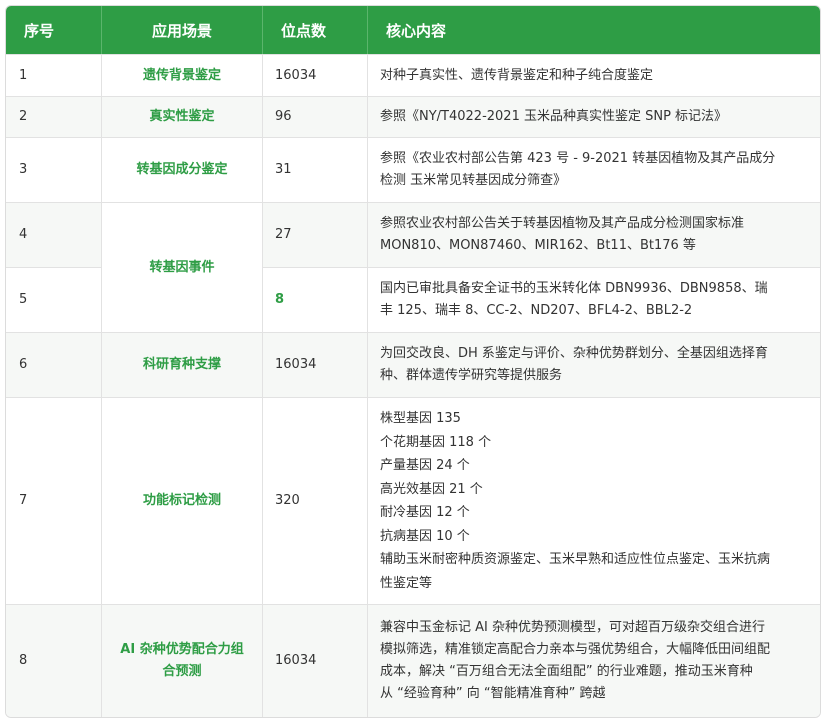  Describe the element at coordinates (182, 500) in the screenshot. I see `row-scene: 功能标记检测` at that location.